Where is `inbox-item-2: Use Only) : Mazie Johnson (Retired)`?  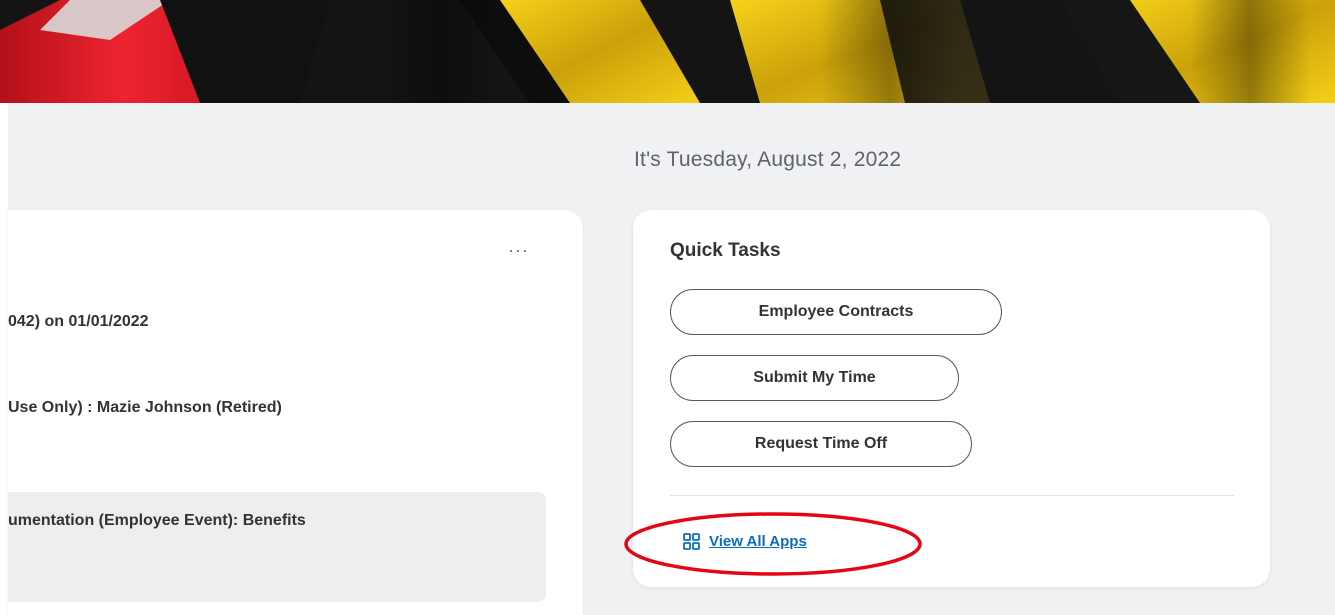
inbox-item-2: Use Only) : Mazie Johnson (Retired) is located at coordinates (145, 408).